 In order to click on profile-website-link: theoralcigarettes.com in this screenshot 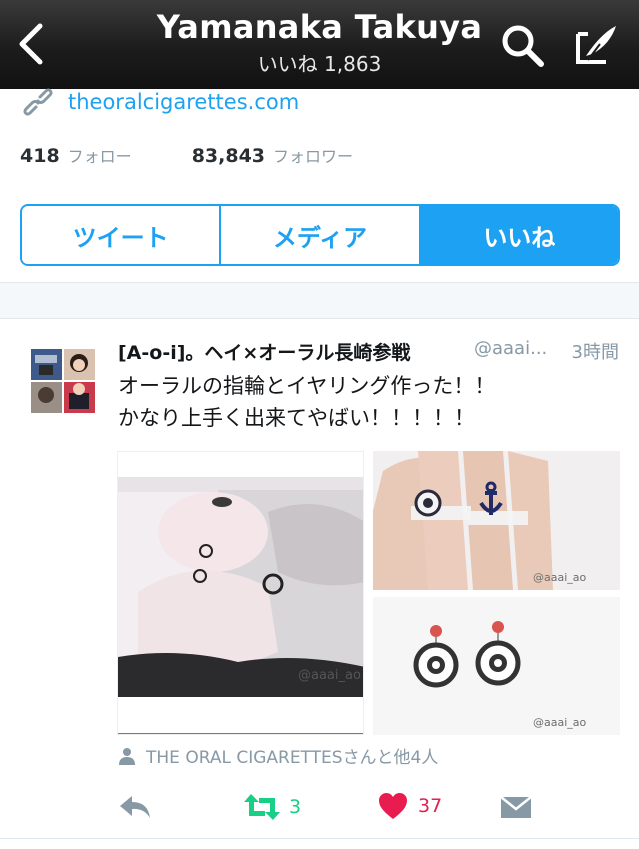, I will do `click(183, 102)`.